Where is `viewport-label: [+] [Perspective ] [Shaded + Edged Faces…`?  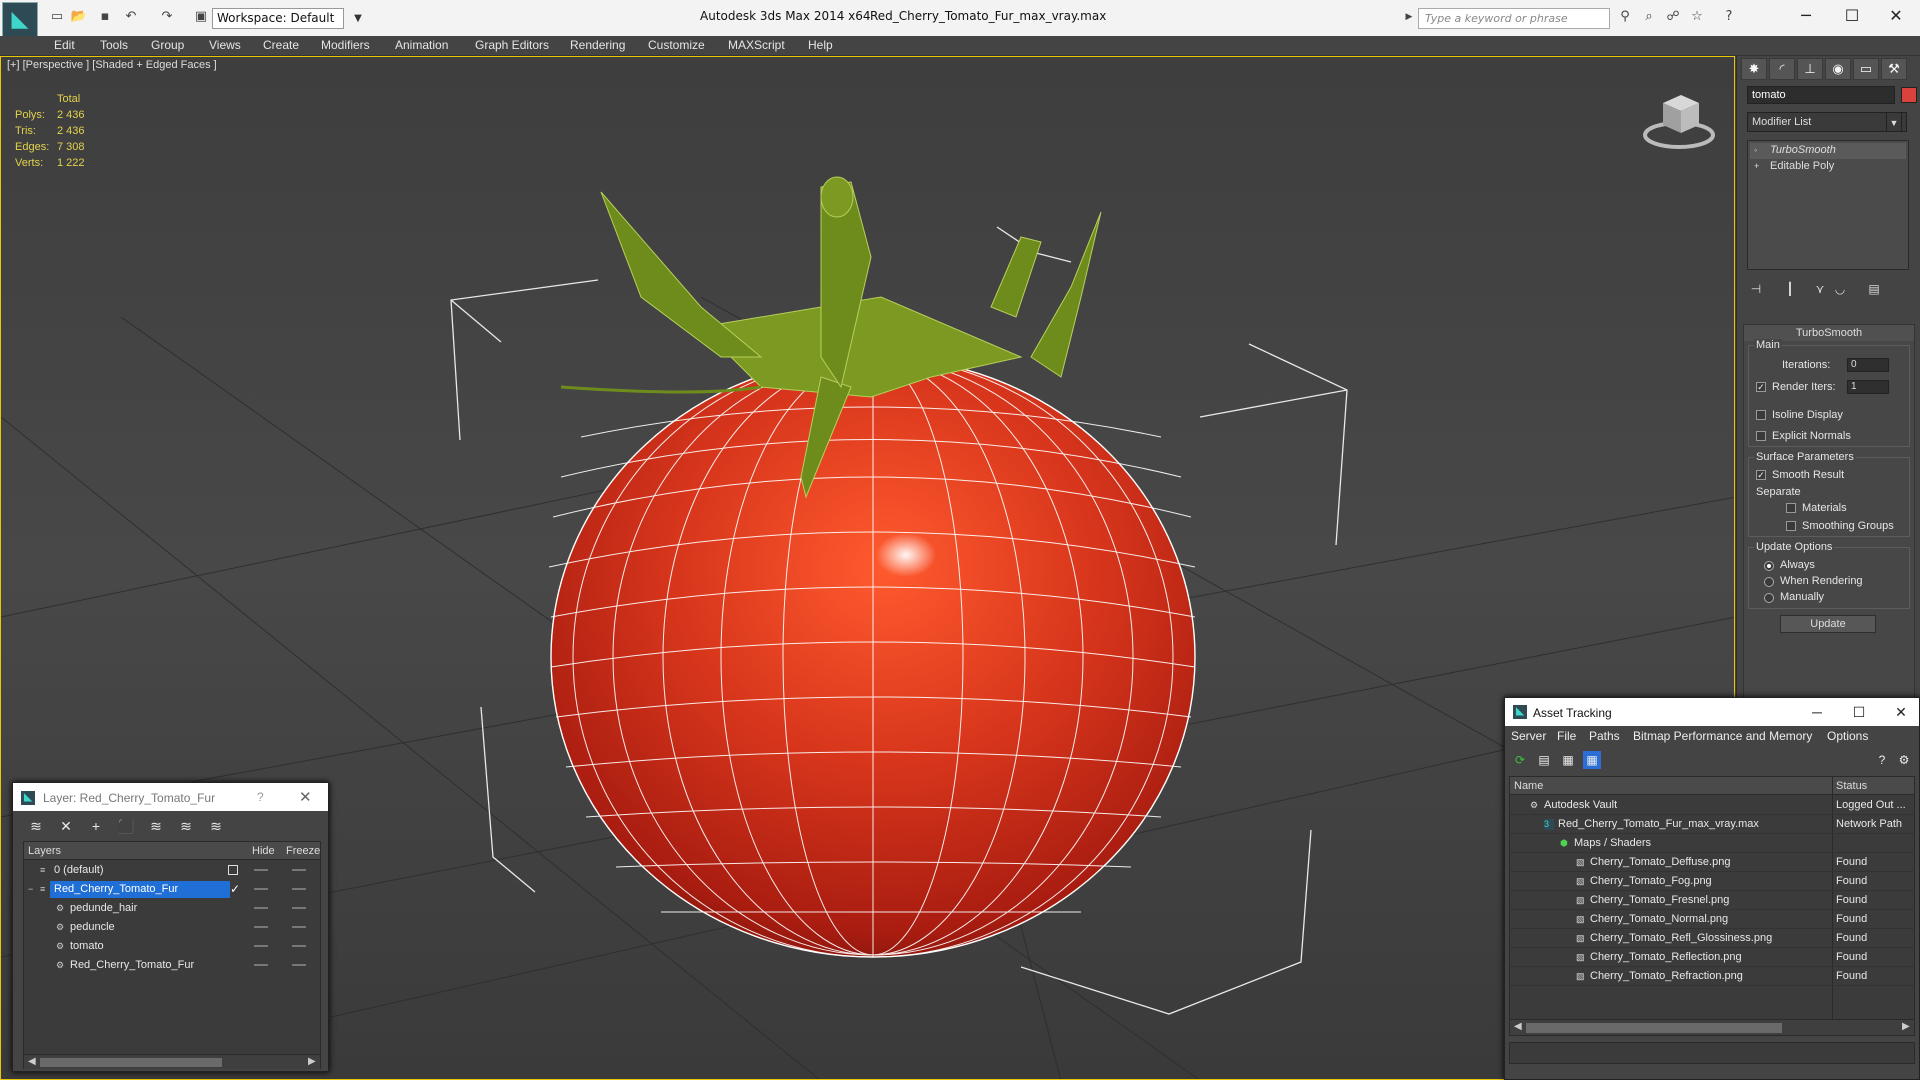
viewport-label: [+] [Perspective ] [Shaded + Edged Faces… is located at coordinates (112, 65).